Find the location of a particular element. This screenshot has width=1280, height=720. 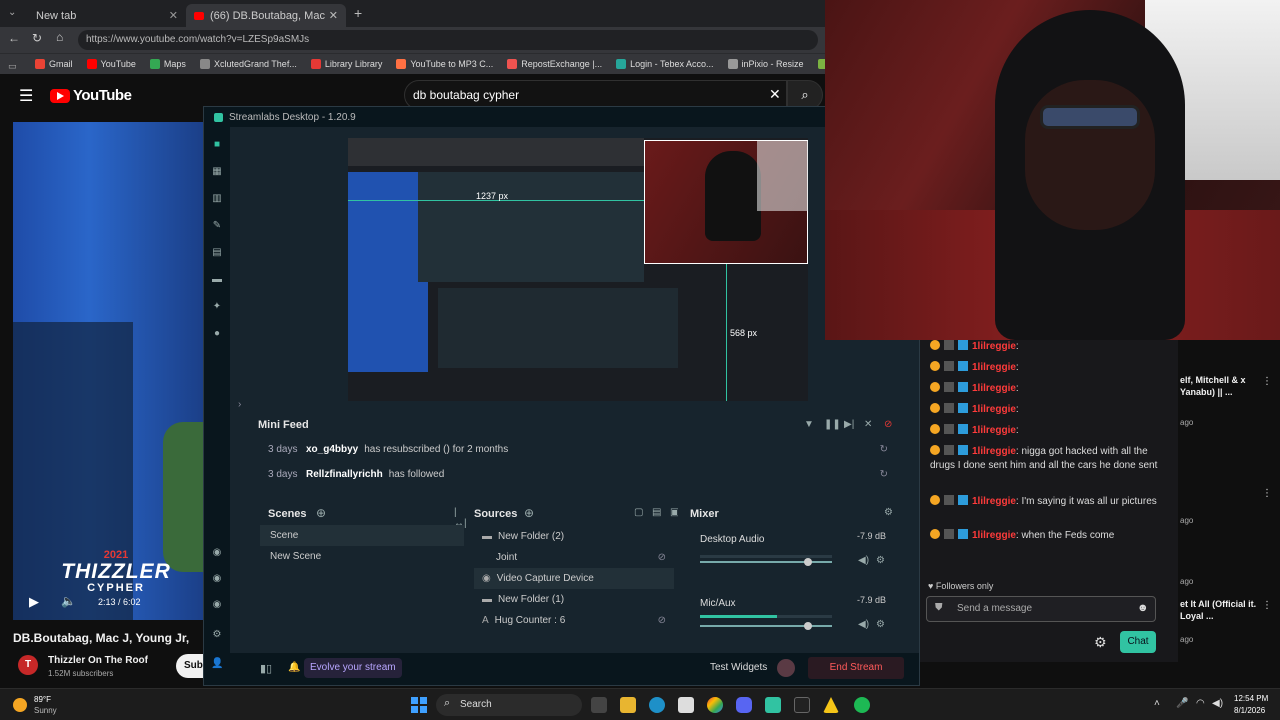

source-item: ◉ Video Capture Device is located at coordinates (574, 578).